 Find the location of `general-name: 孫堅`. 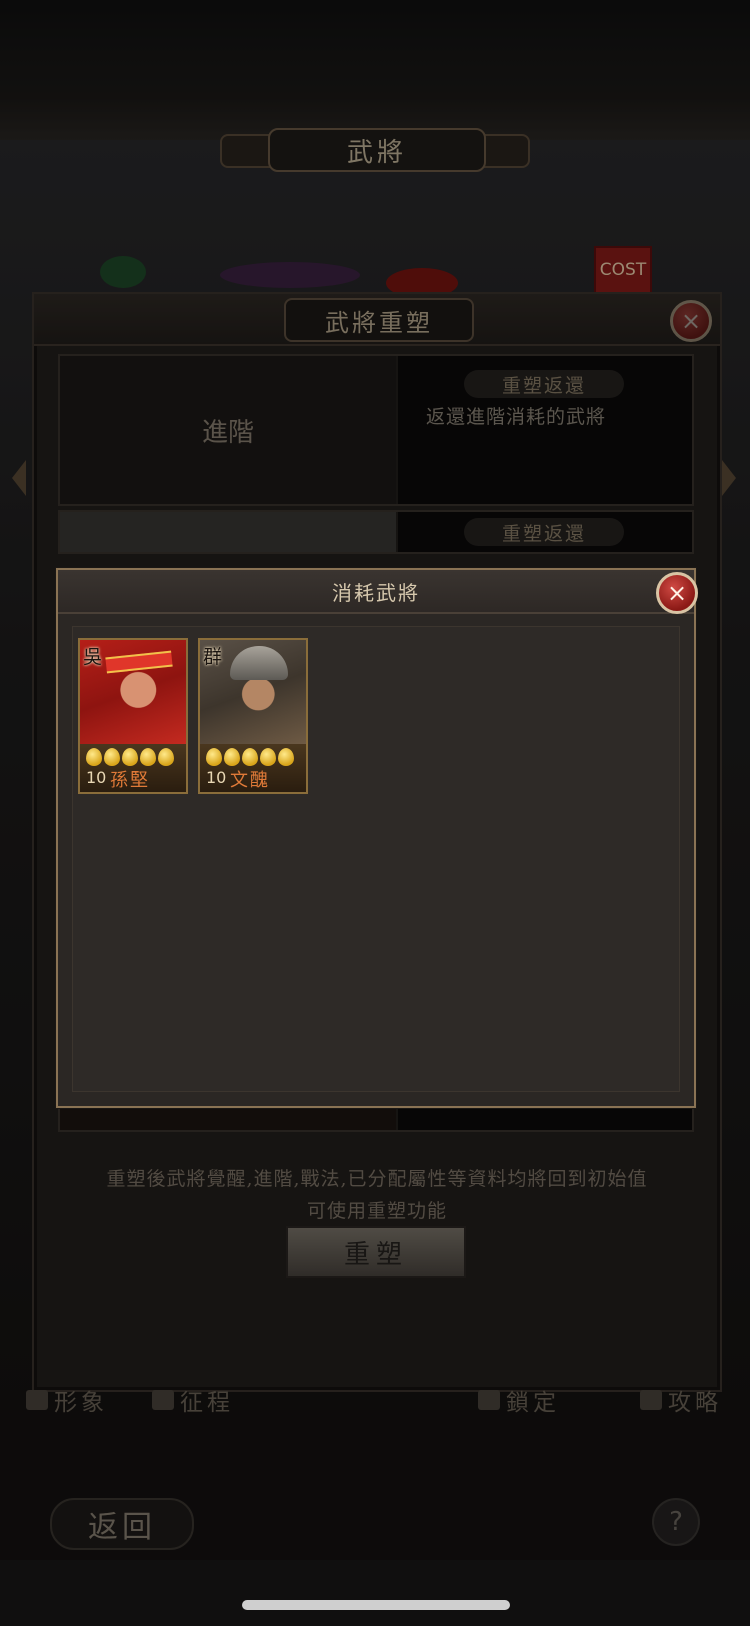

general-name: 孫堅 is located at coordinates (130, 780).